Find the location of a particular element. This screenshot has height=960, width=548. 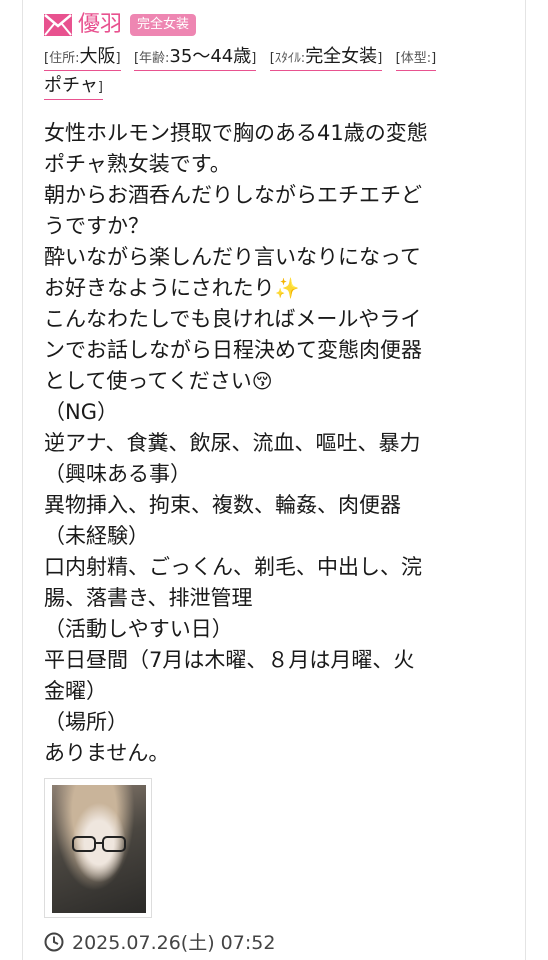

tag-body-type: [体型:] is located at coordinates (416, 58).